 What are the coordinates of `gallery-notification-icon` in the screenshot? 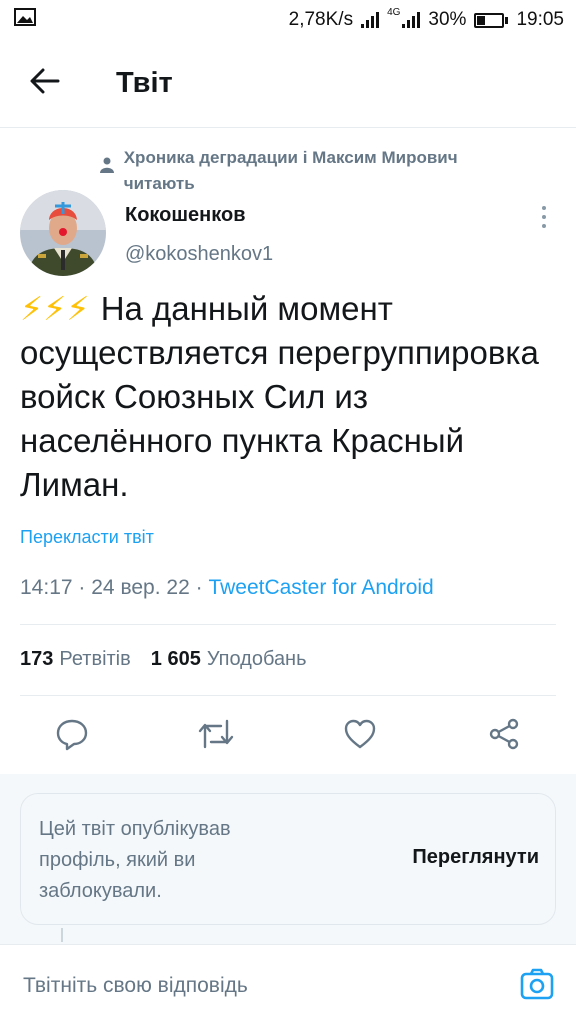 It's located at (25, 20).